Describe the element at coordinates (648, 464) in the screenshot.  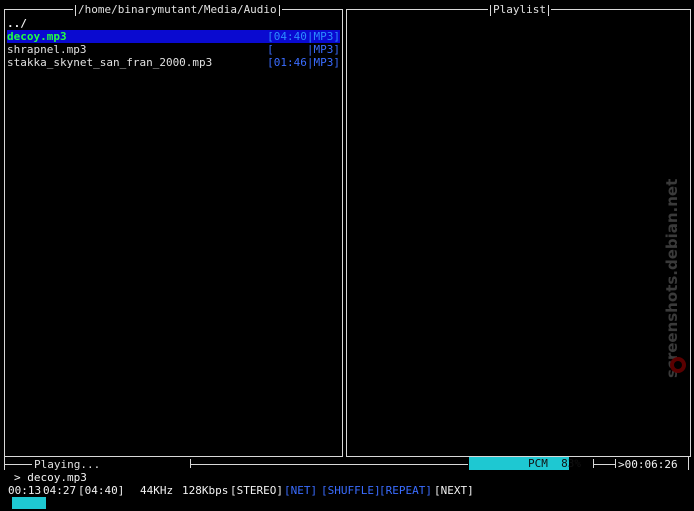
I see `total-playlist-time: >00:06:26` at that location.